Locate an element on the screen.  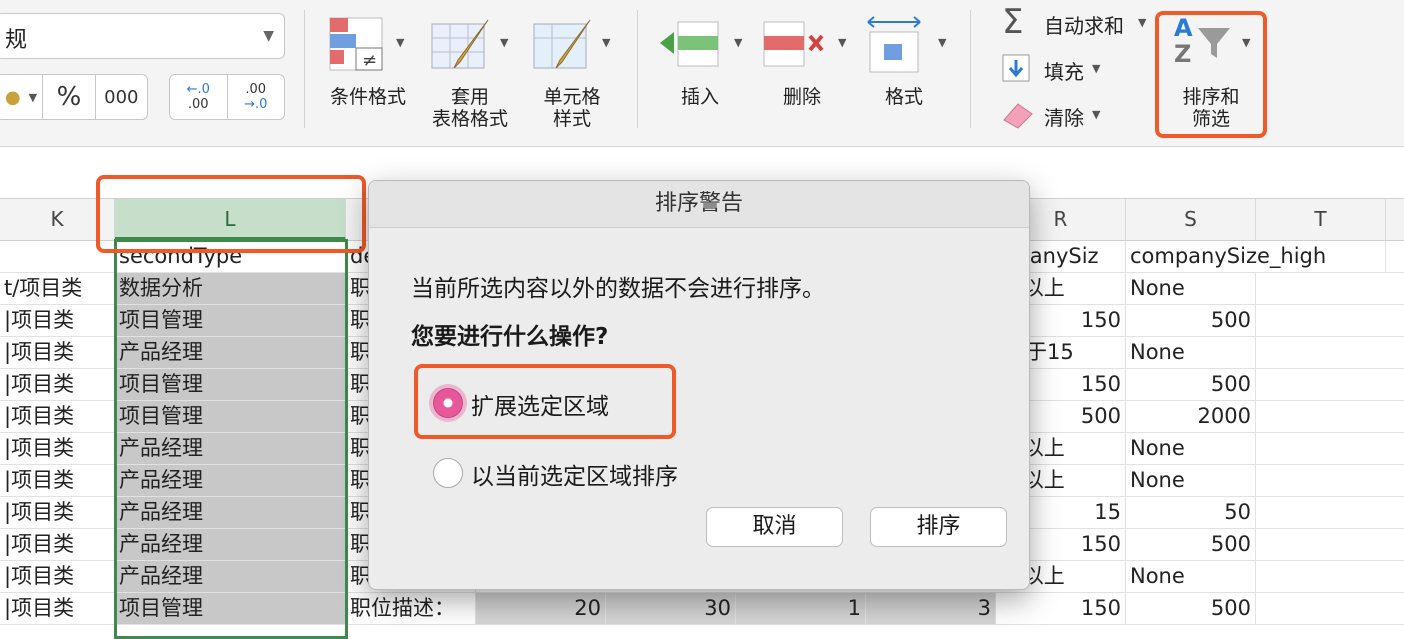
sort-filter-highlight is located at coordinates (1211, 74).